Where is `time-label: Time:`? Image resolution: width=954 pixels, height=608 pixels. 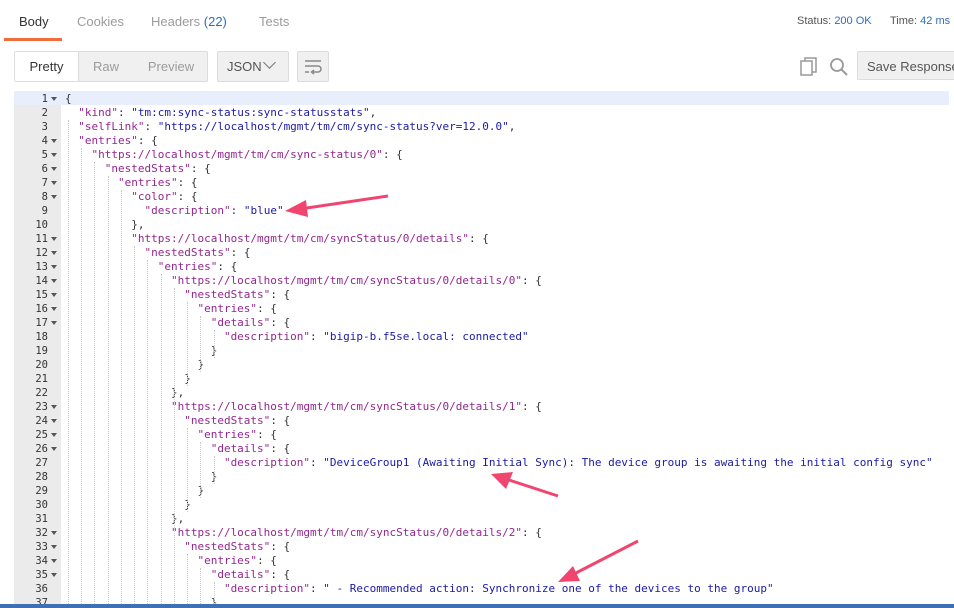
time-label: Time: is located at coordinates (904, 21).